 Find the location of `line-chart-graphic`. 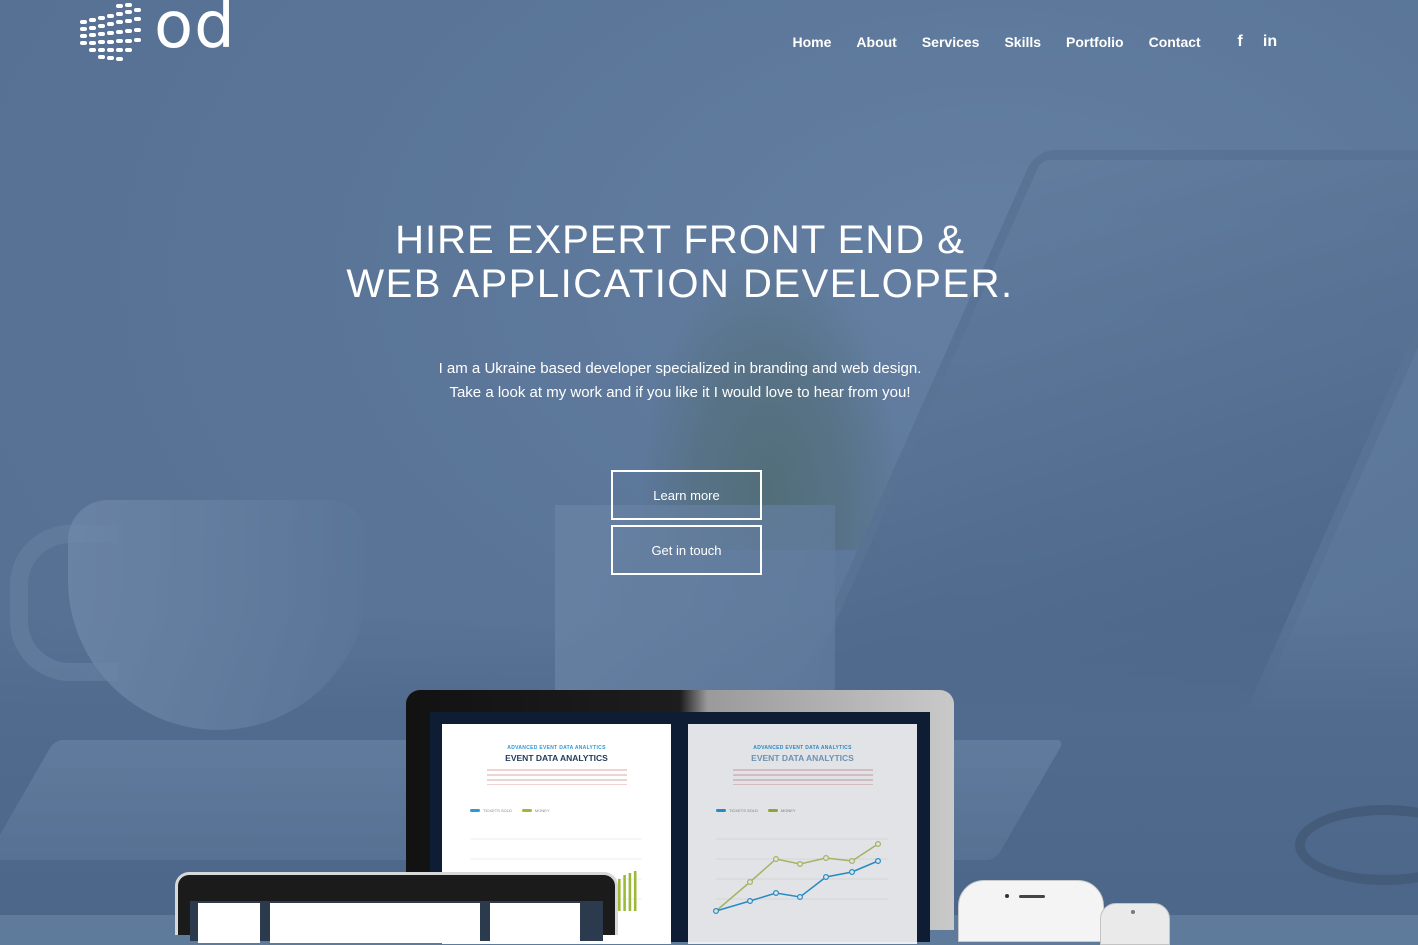

line-chart-graphic is located at coordinates (800, 876).